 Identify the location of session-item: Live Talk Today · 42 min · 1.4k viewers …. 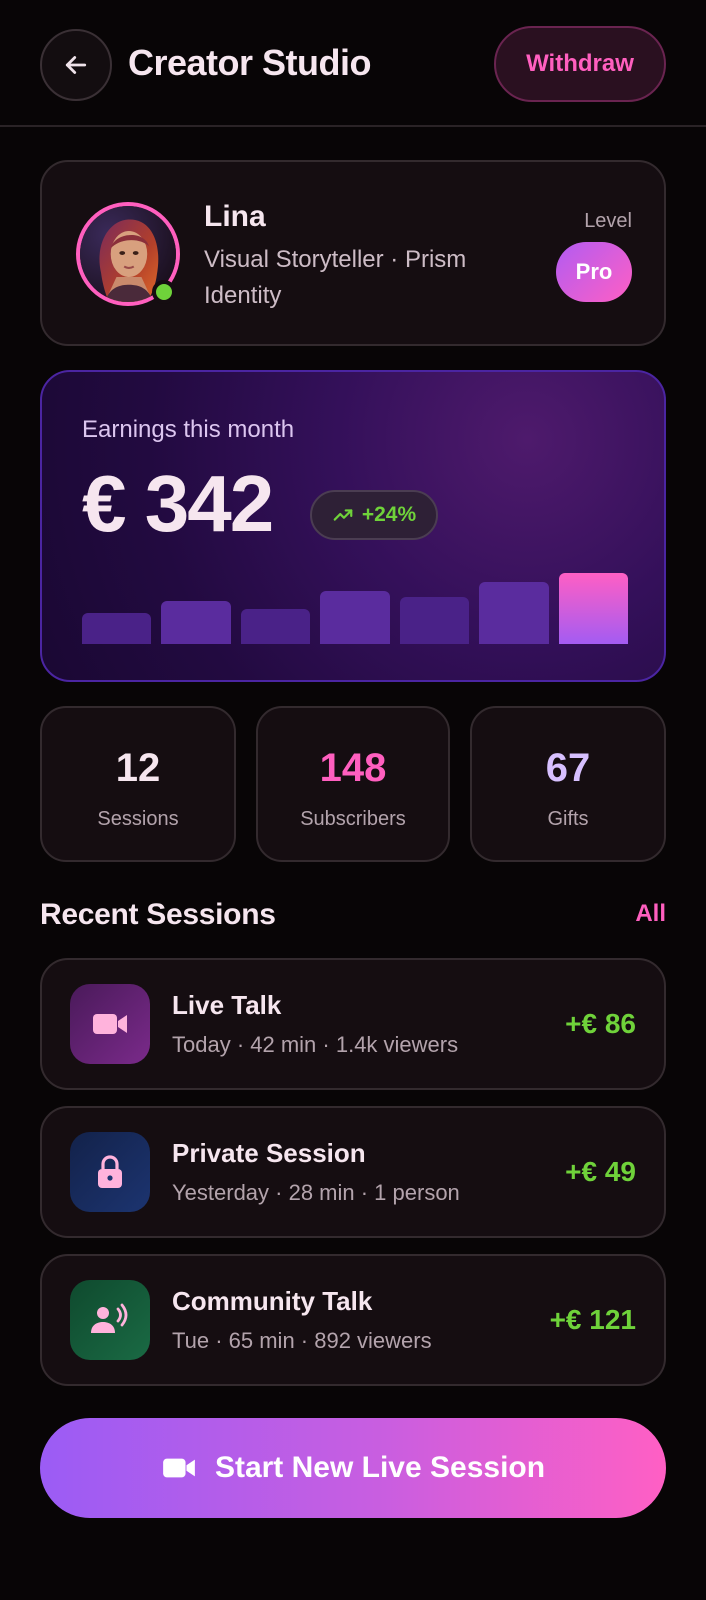
(353, 1024).